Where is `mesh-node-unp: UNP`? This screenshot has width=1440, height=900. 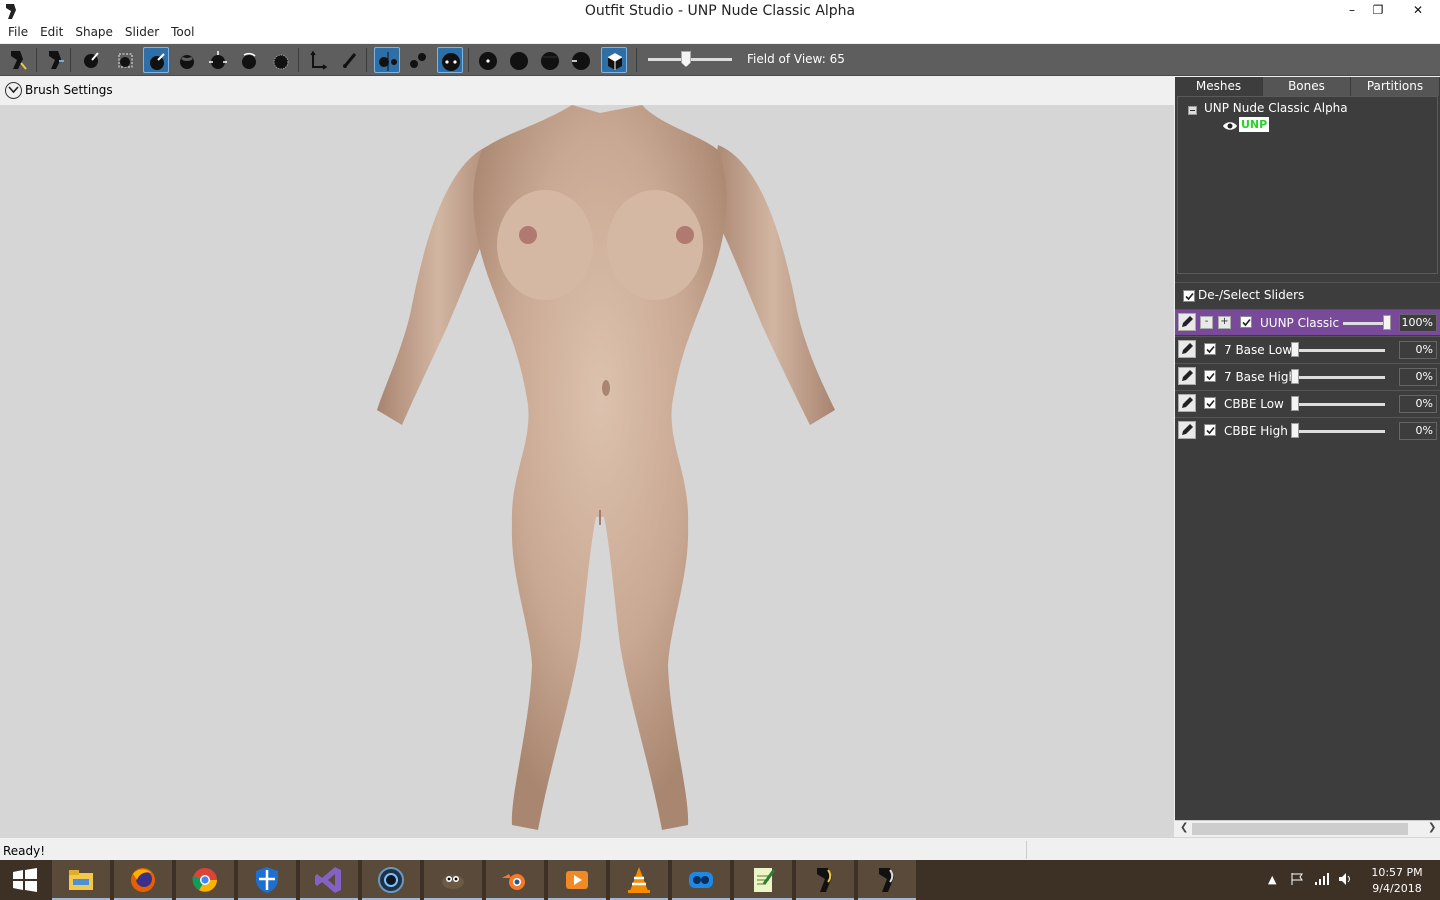 mesh-node-unp: UNP is located at coordinates (1254, 124).